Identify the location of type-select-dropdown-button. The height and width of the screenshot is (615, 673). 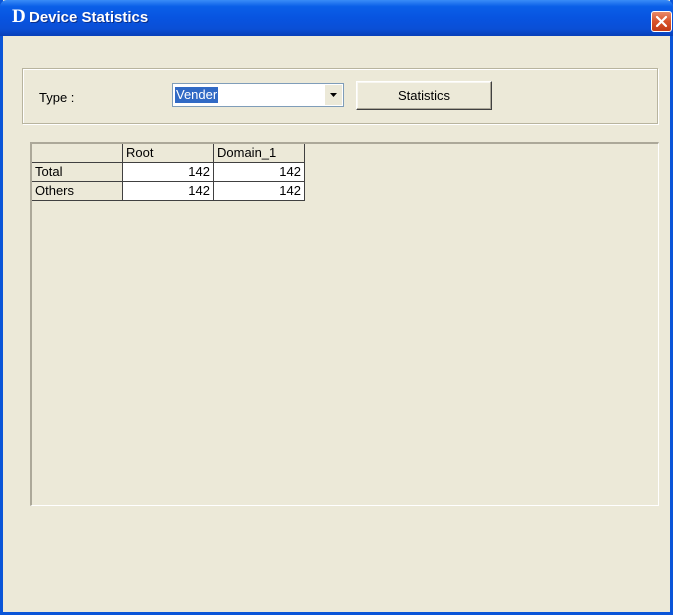
(333, 95).